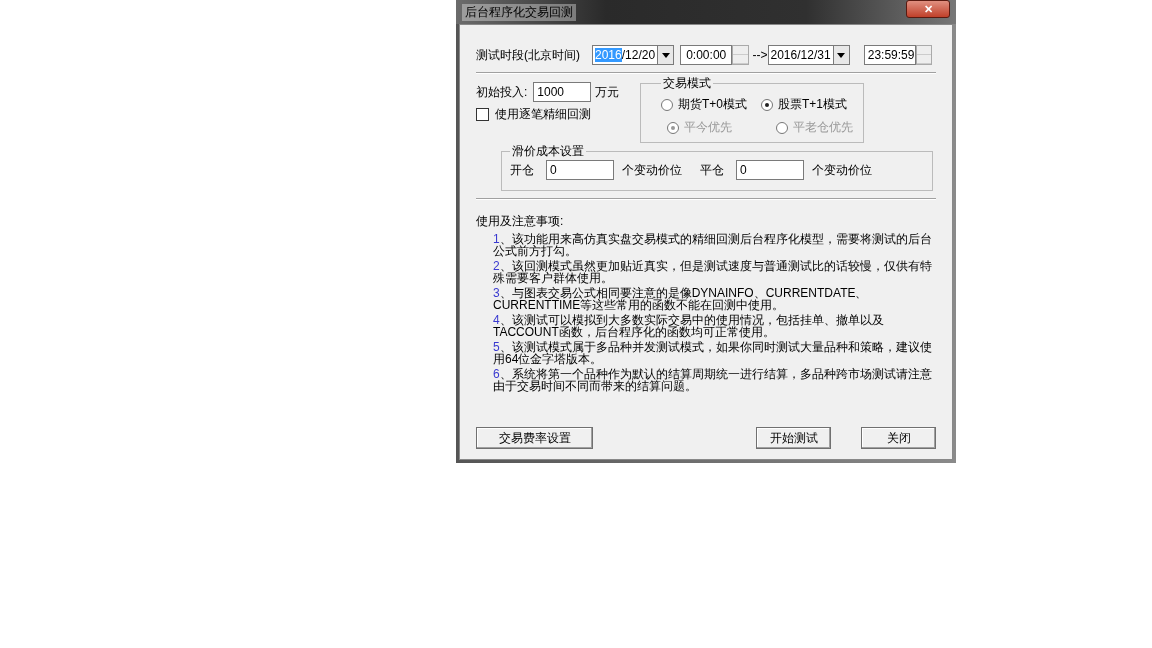  I want to click on checkbox-label: 使用逐笔精细回测, so click(543, 114).